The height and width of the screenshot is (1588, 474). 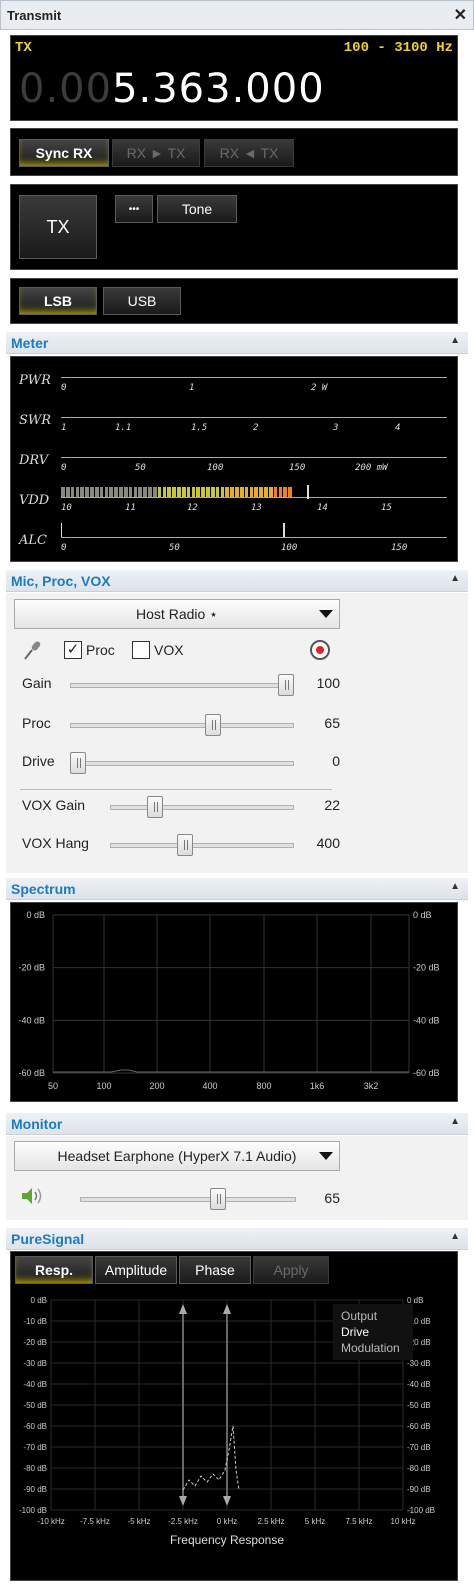 What do you see at coordinates (320, 650) in the screenshot?
I see `record-button` at bounding box center [320, 650].